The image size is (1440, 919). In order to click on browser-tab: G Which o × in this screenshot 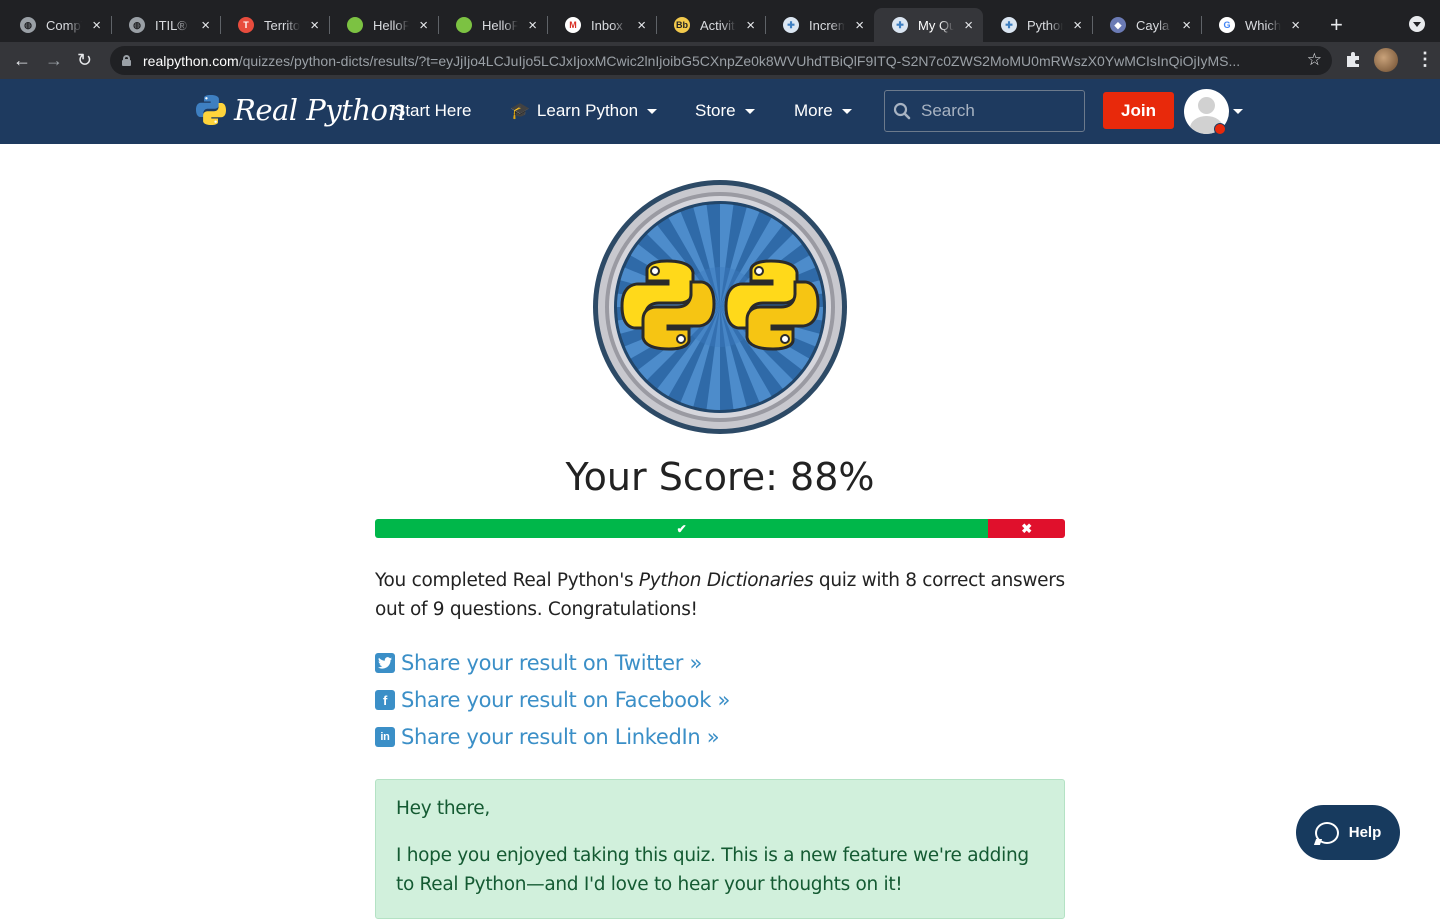, I will do `click(1255, 25)`.